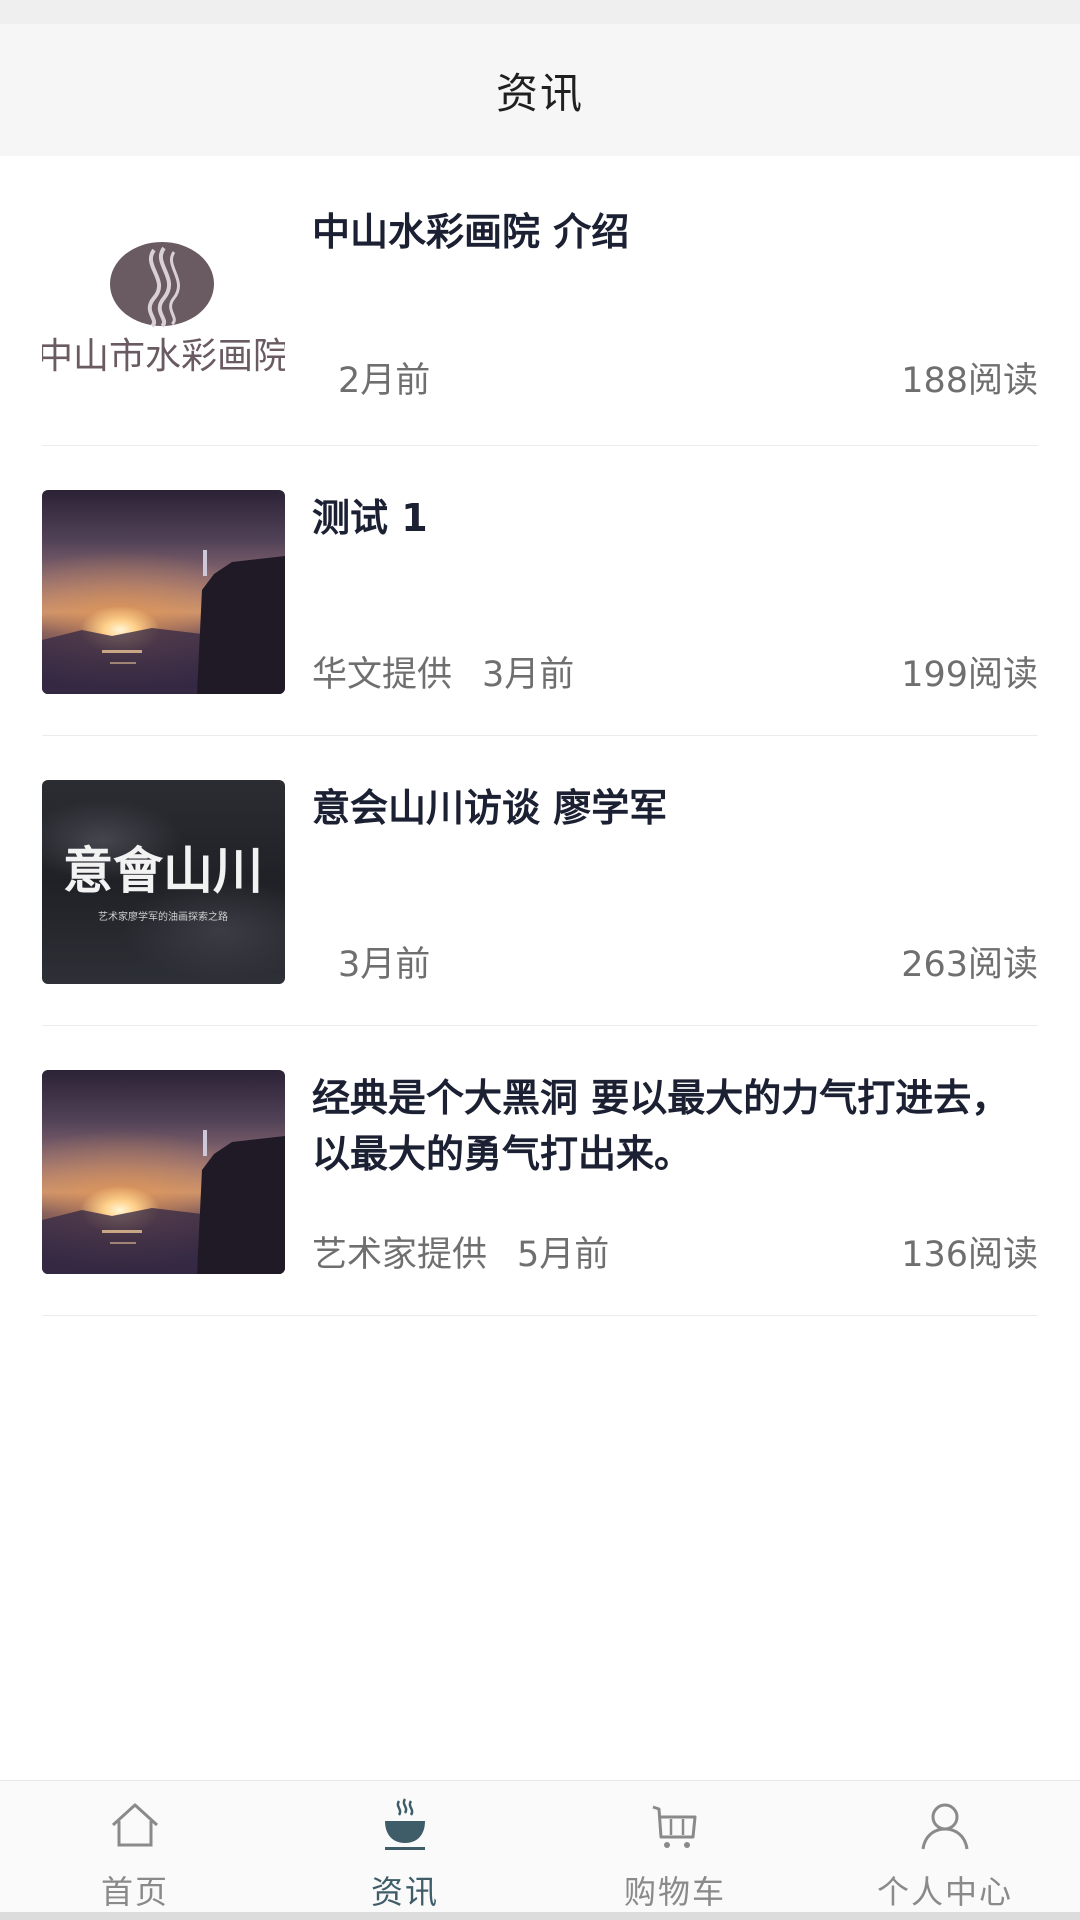 This screenshot has width=1080, height=1920. Describe the element at coordinates (944, 1892) in the screenshot. I see `tab-profile-label: 个人中心` at that location.